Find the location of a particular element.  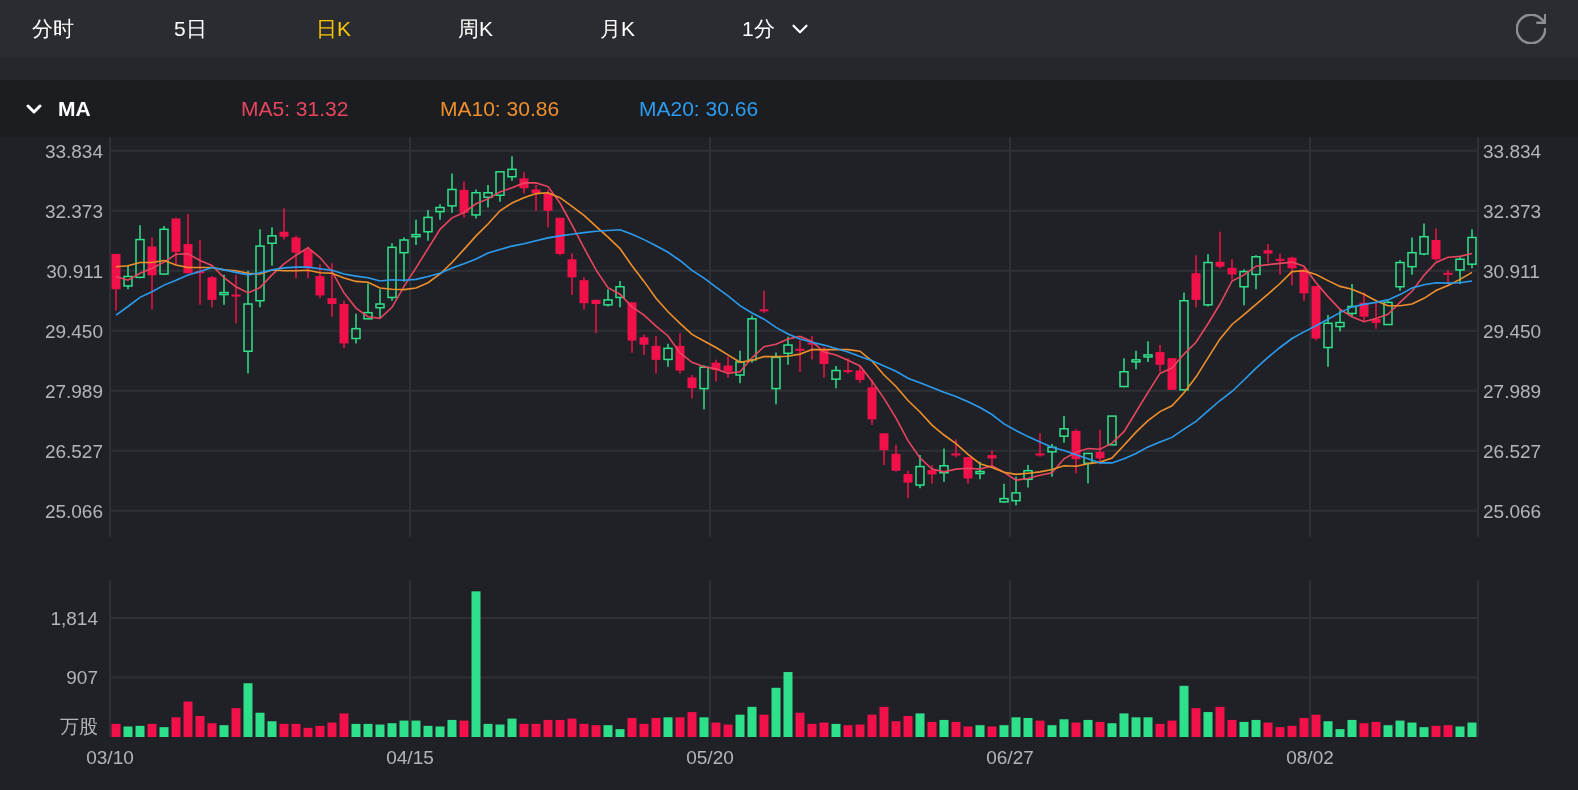

period-tab: 分时 is located at coordinates (103, 28).